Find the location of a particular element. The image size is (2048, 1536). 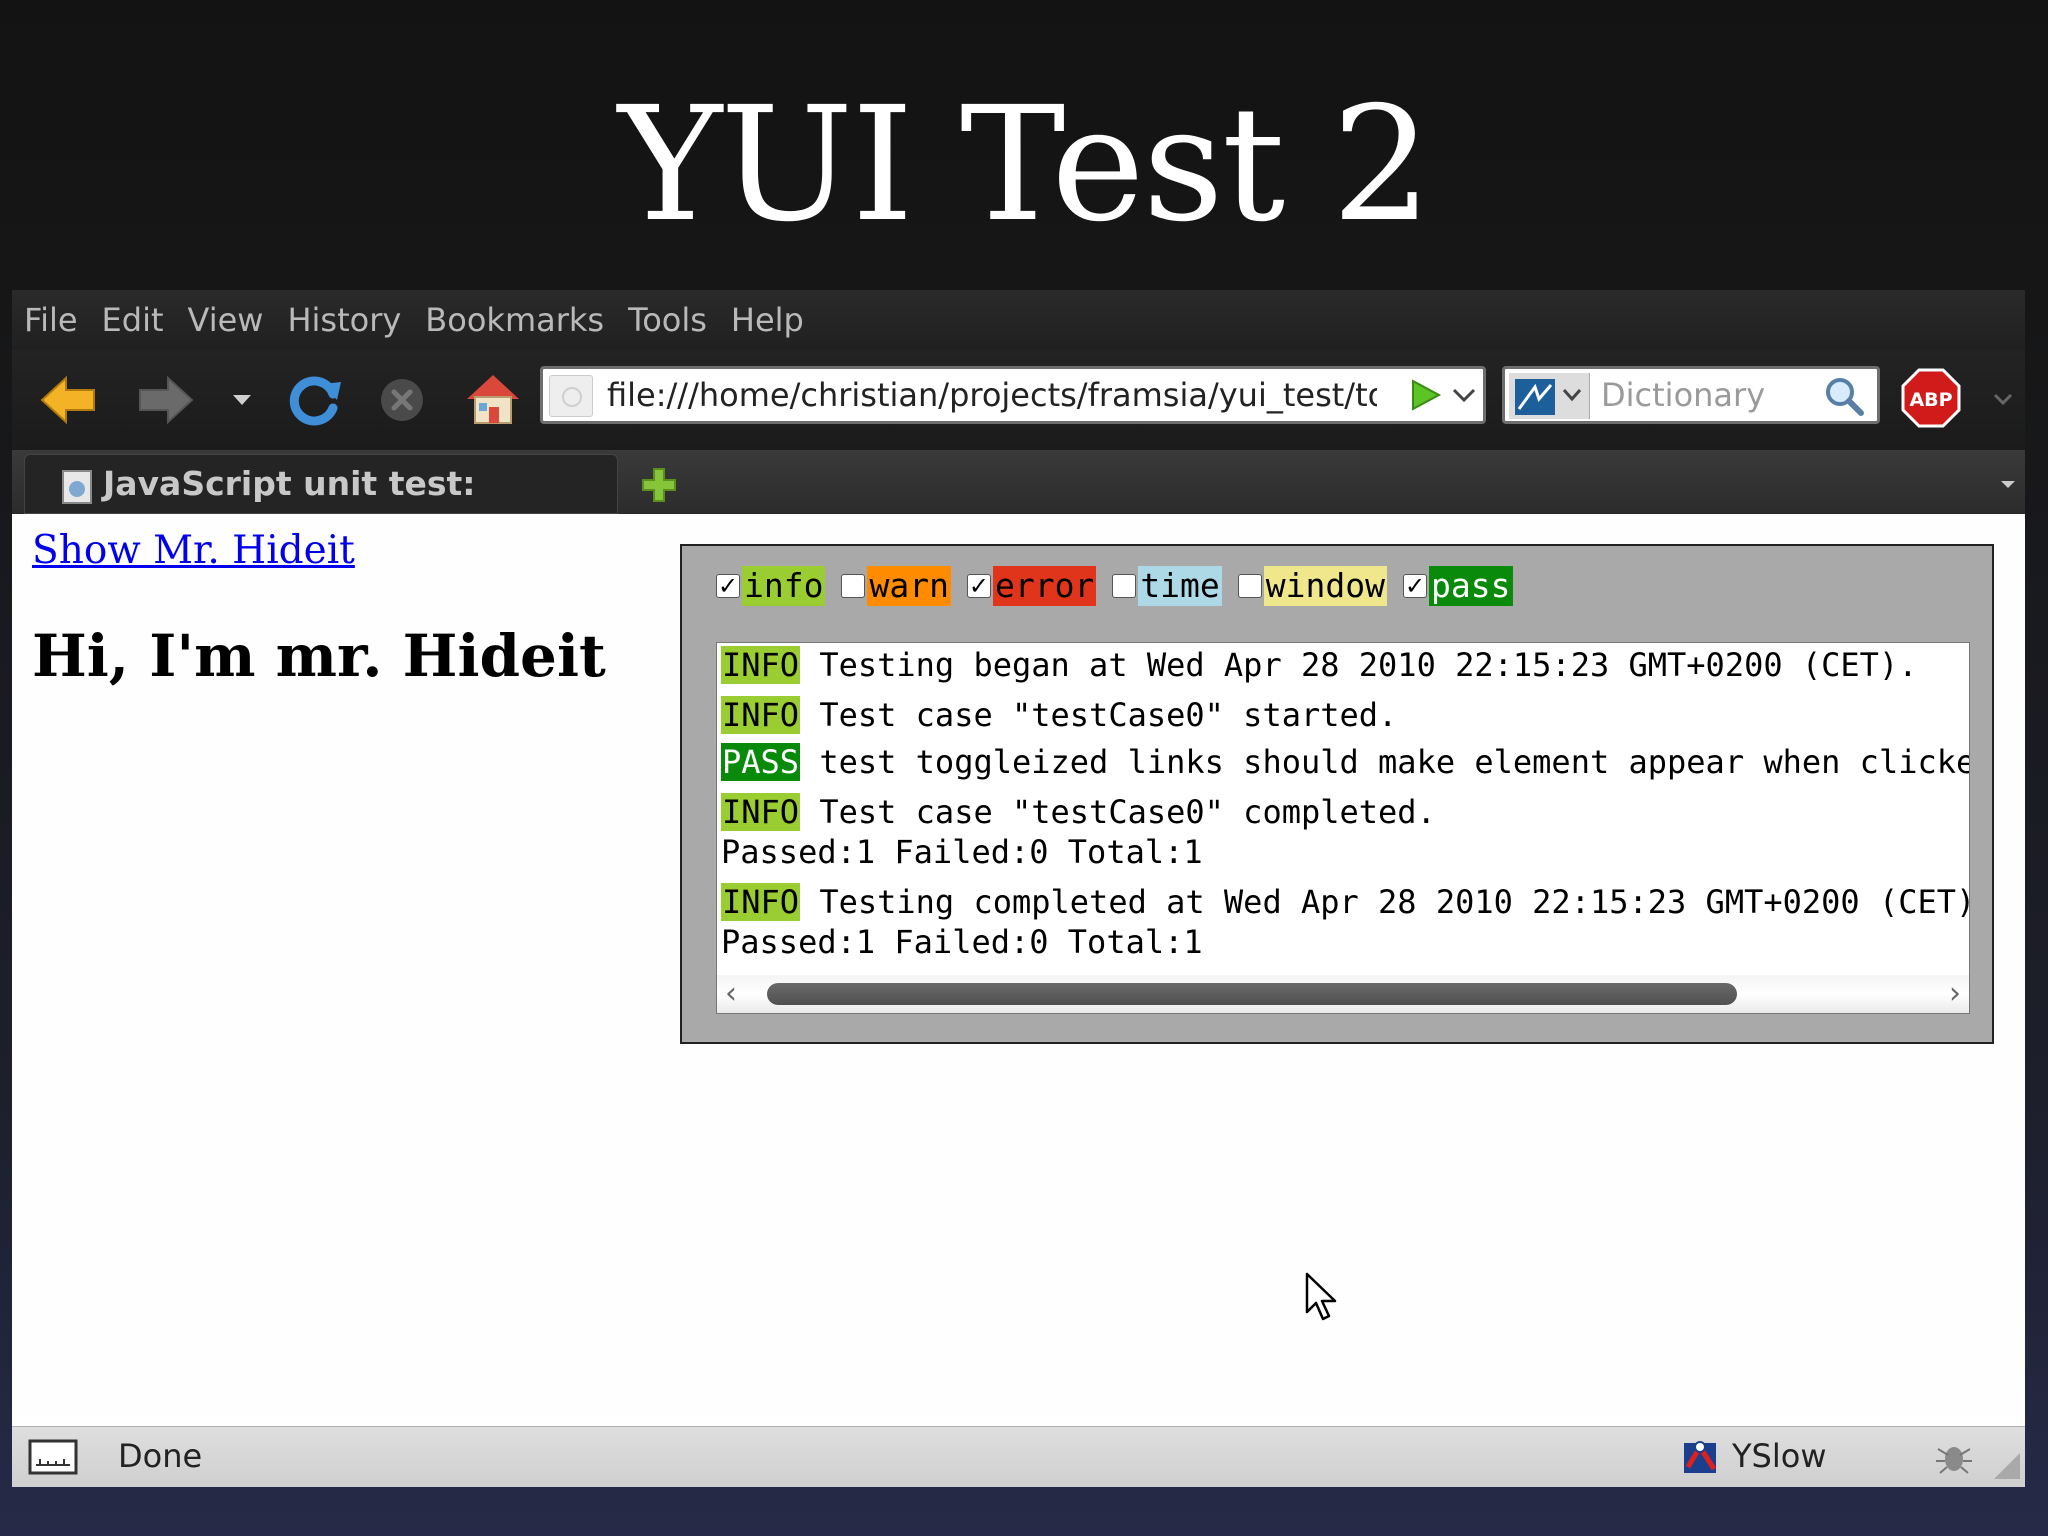

new-tab-button is located at coordinates (659, 485).